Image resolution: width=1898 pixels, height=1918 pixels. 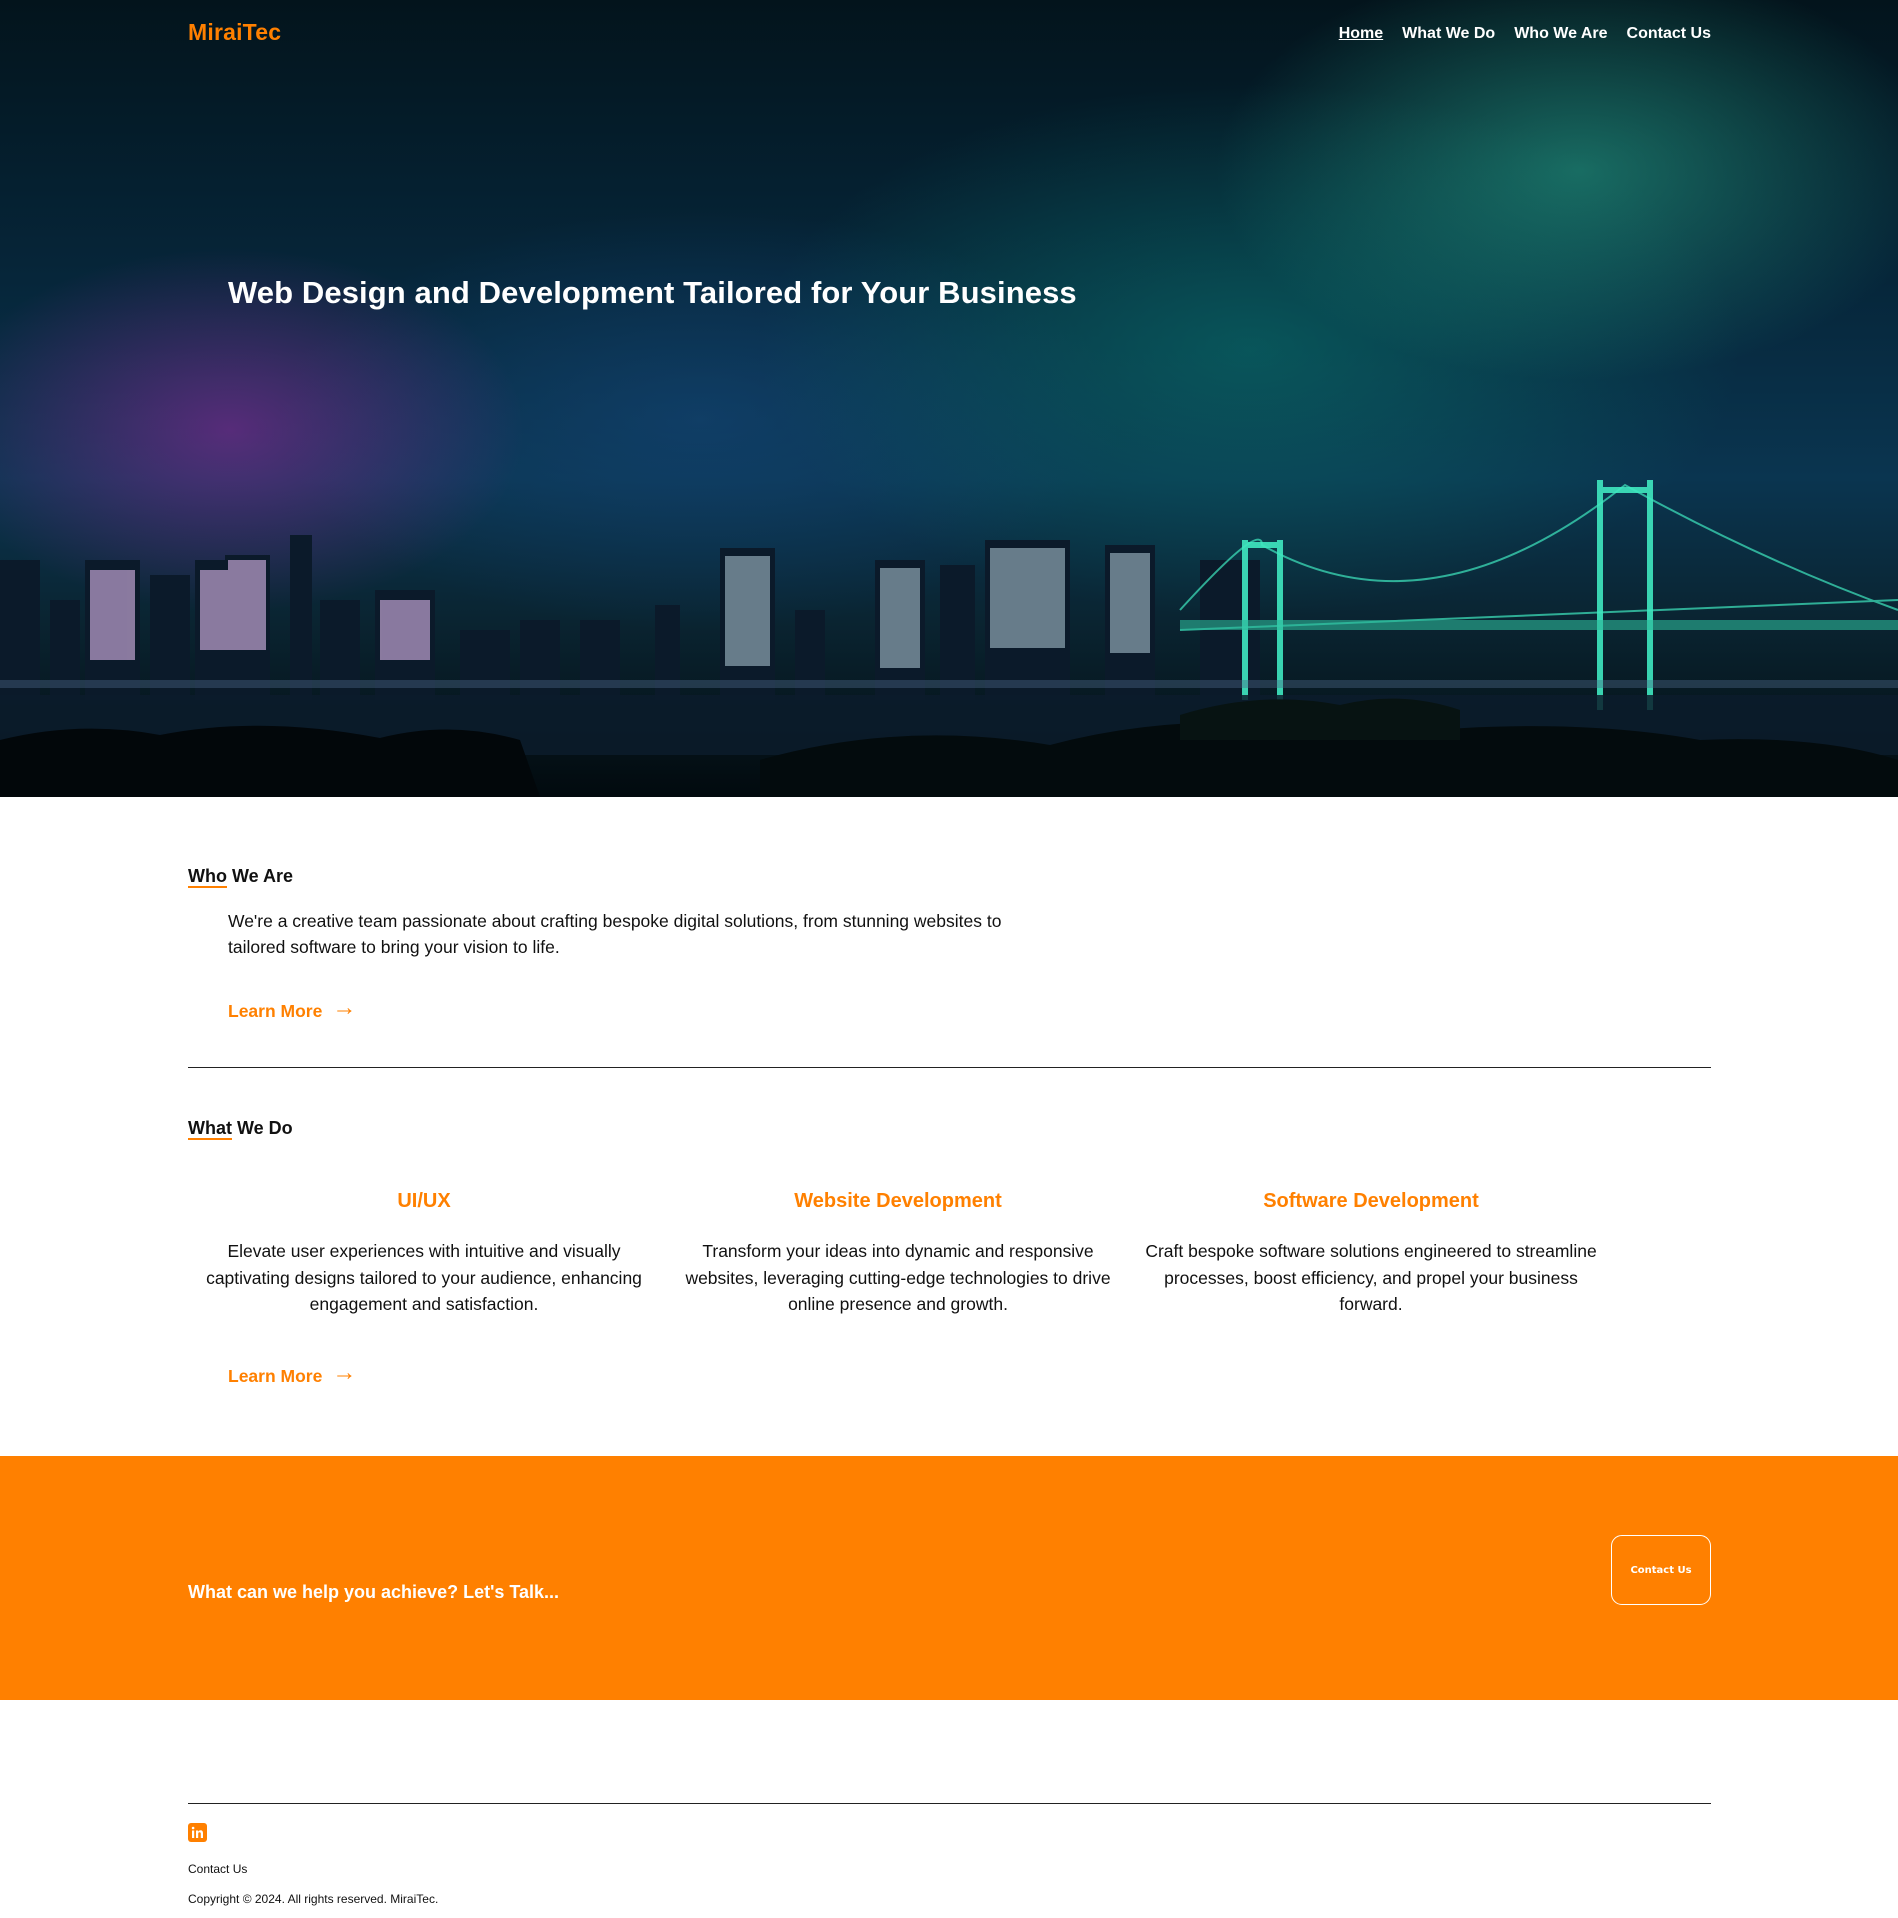 I want to click on footer-divider, so click(x=949, y=1803).